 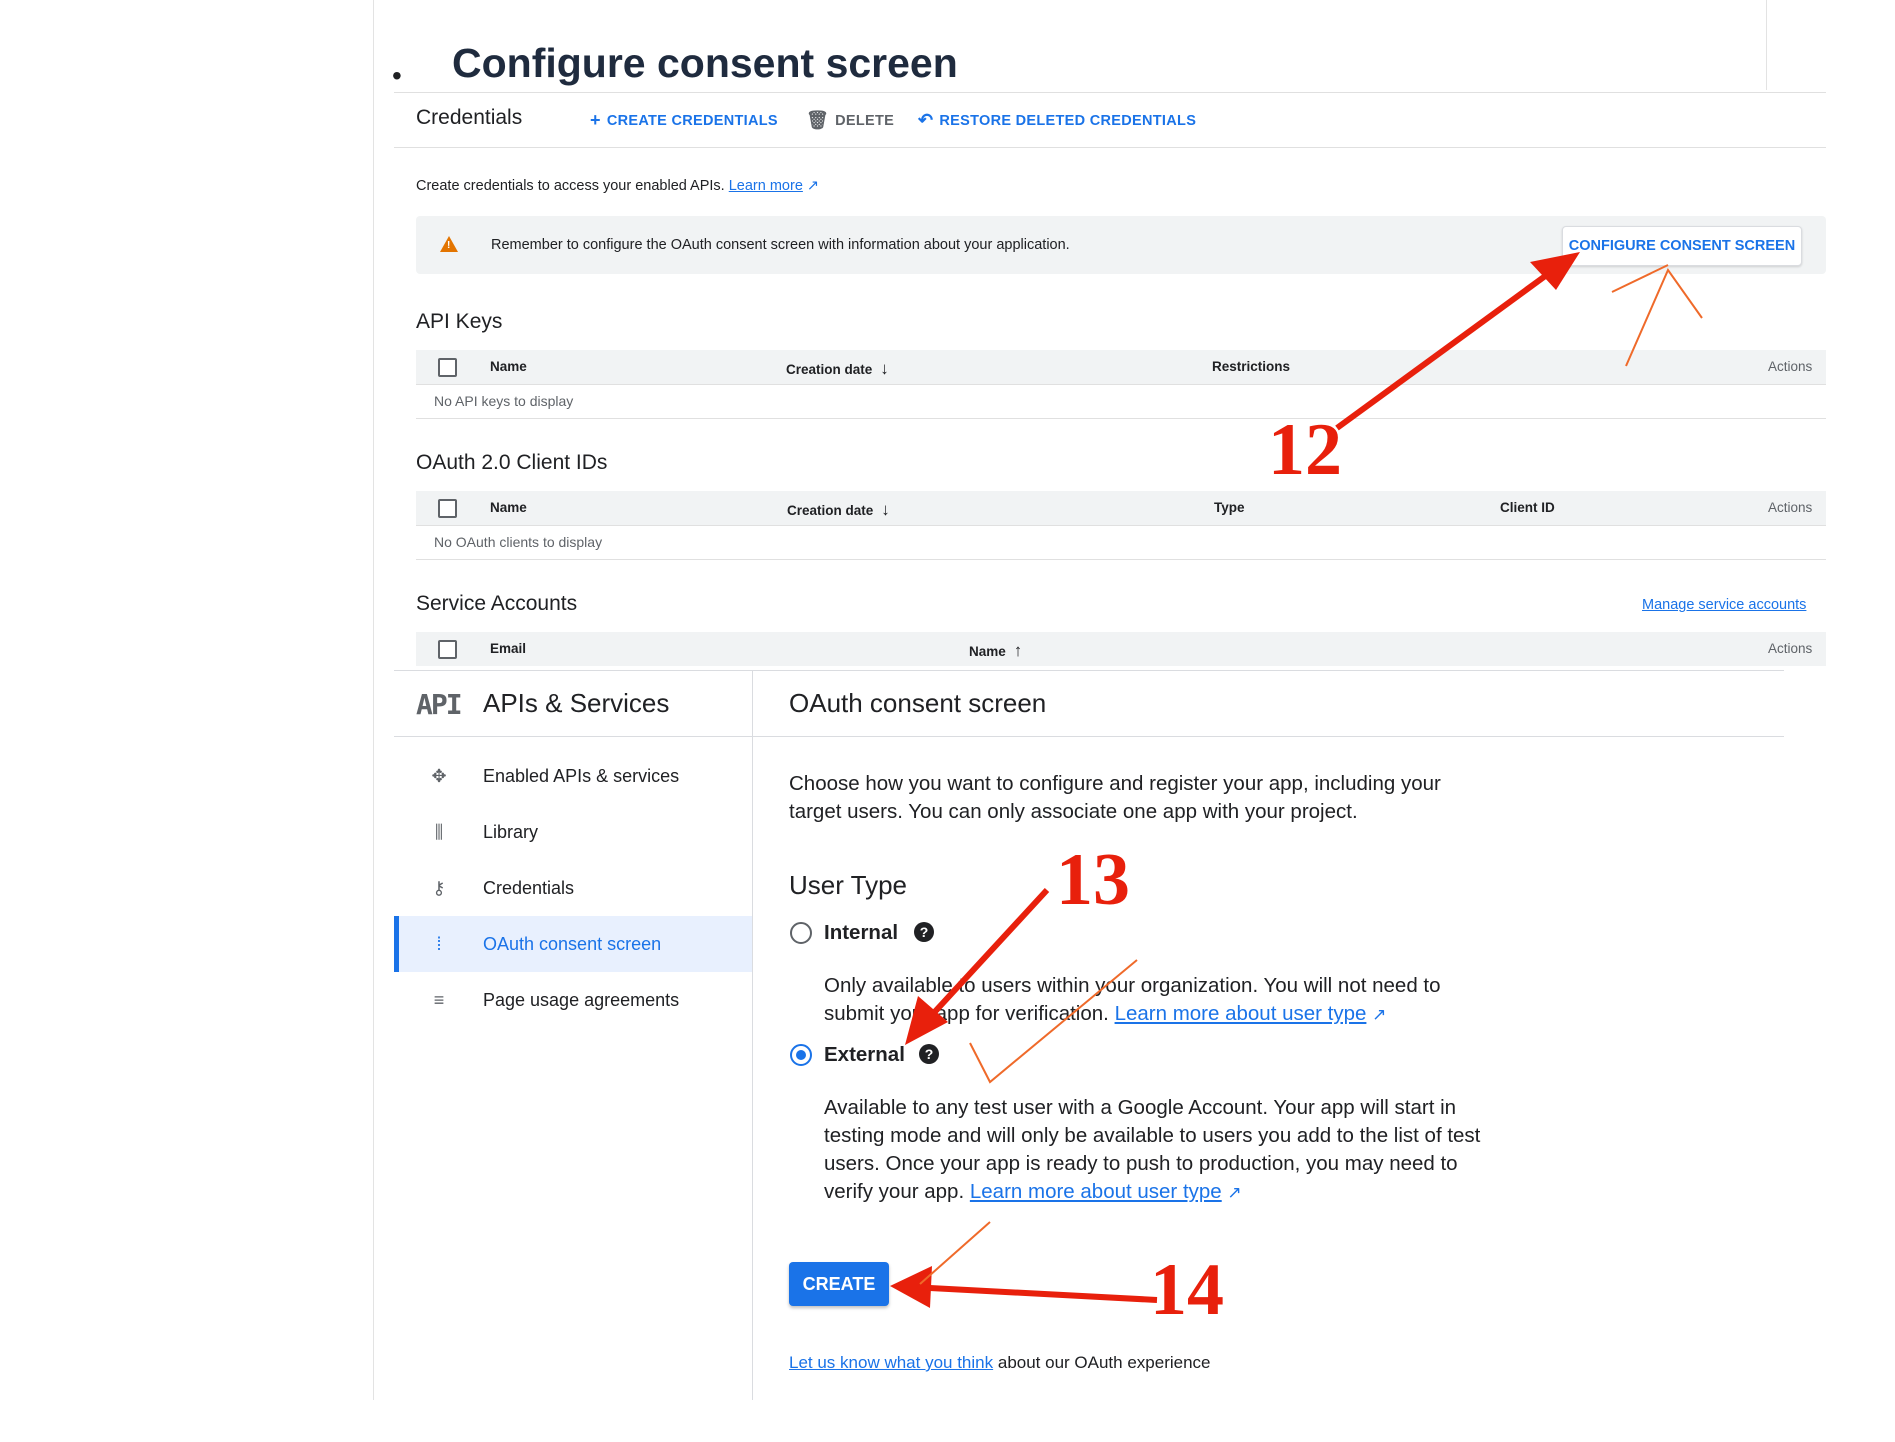 I want to click on annotation-number-14: 14, so click(x=1187, y=1290).